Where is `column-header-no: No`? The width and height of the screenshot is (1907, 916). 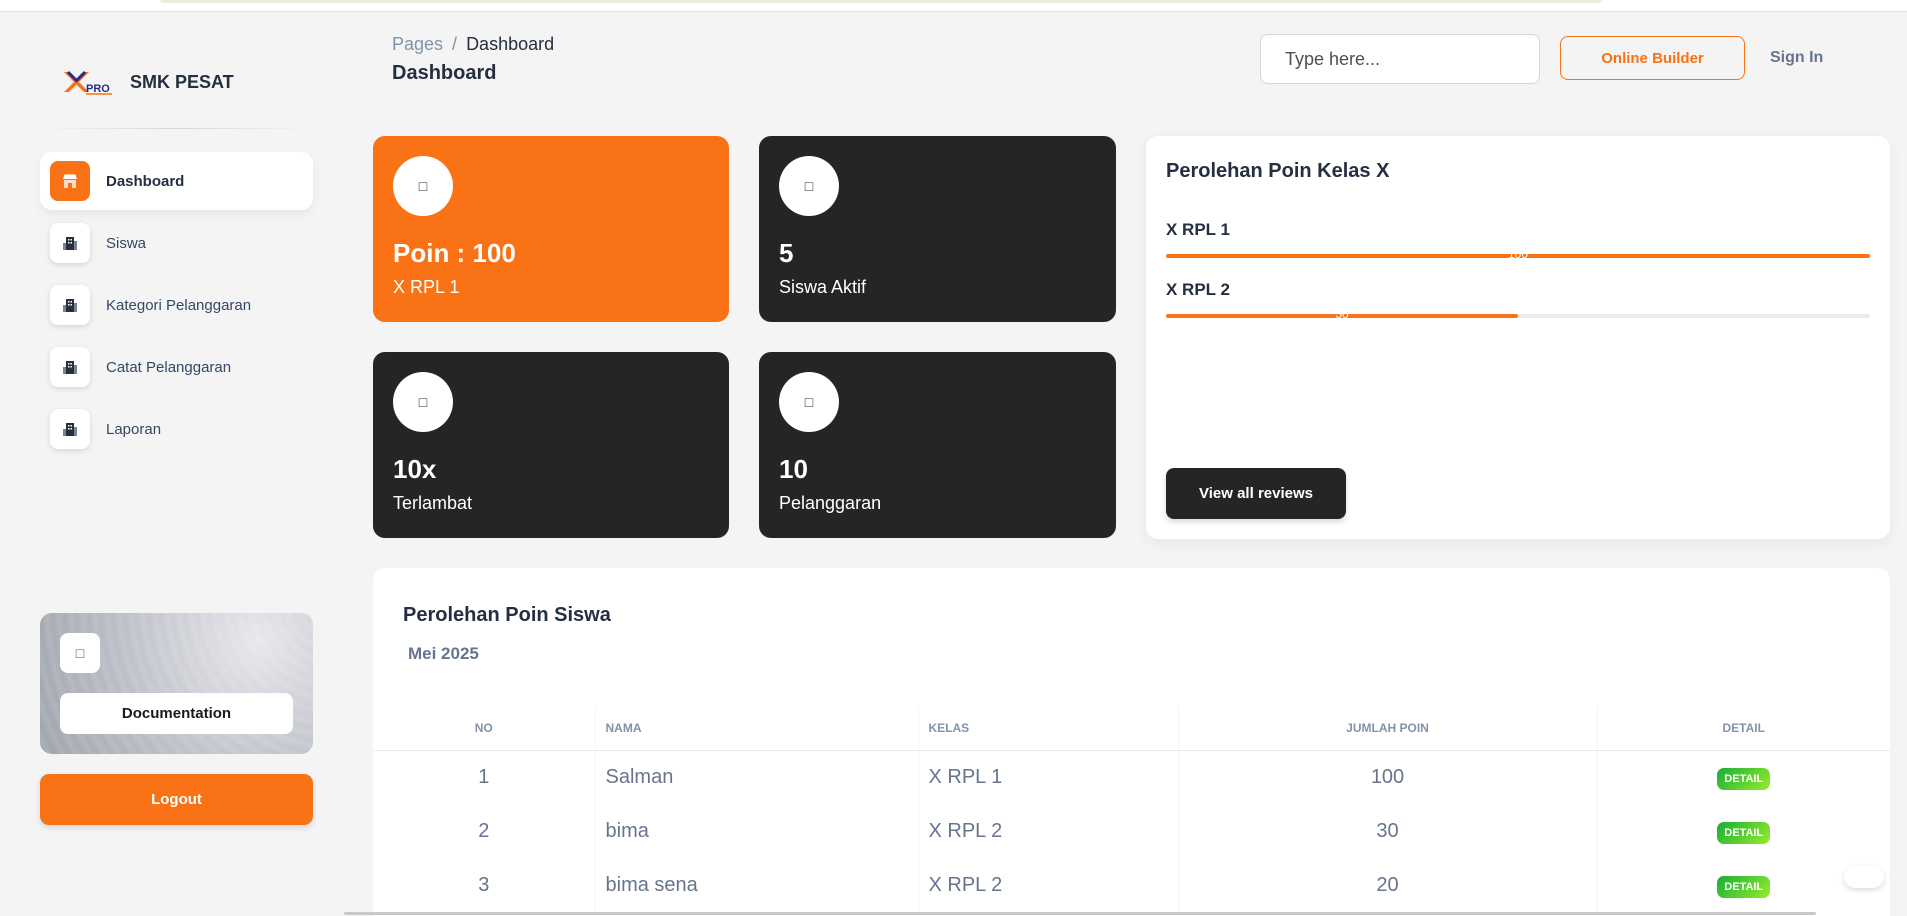 column-header-no: No is located at coordinates (484, 728).